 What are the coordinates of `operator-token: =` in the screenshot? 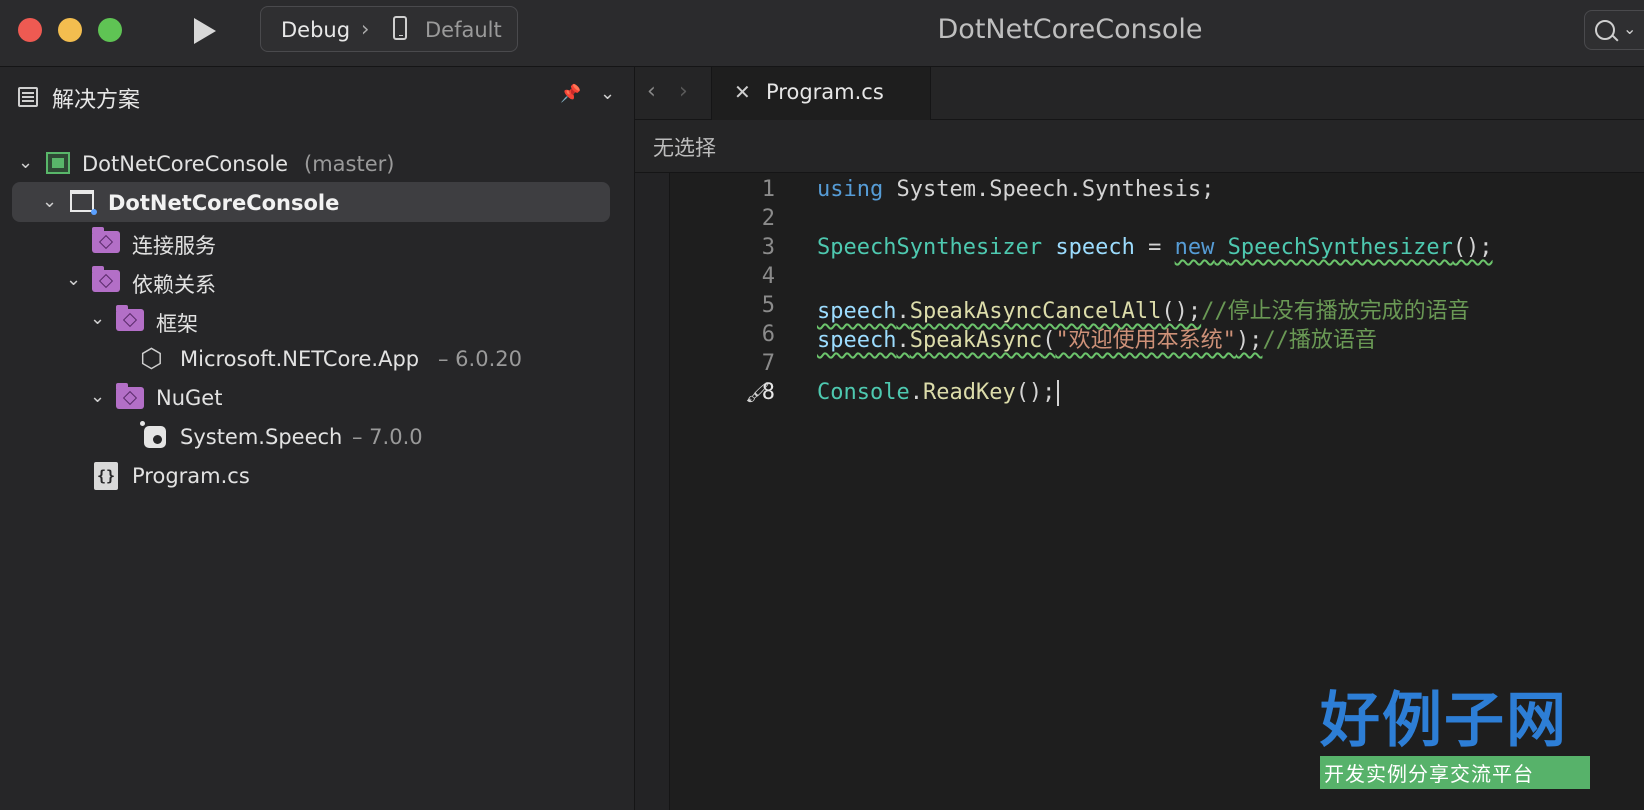 It's located at (1154, 247).